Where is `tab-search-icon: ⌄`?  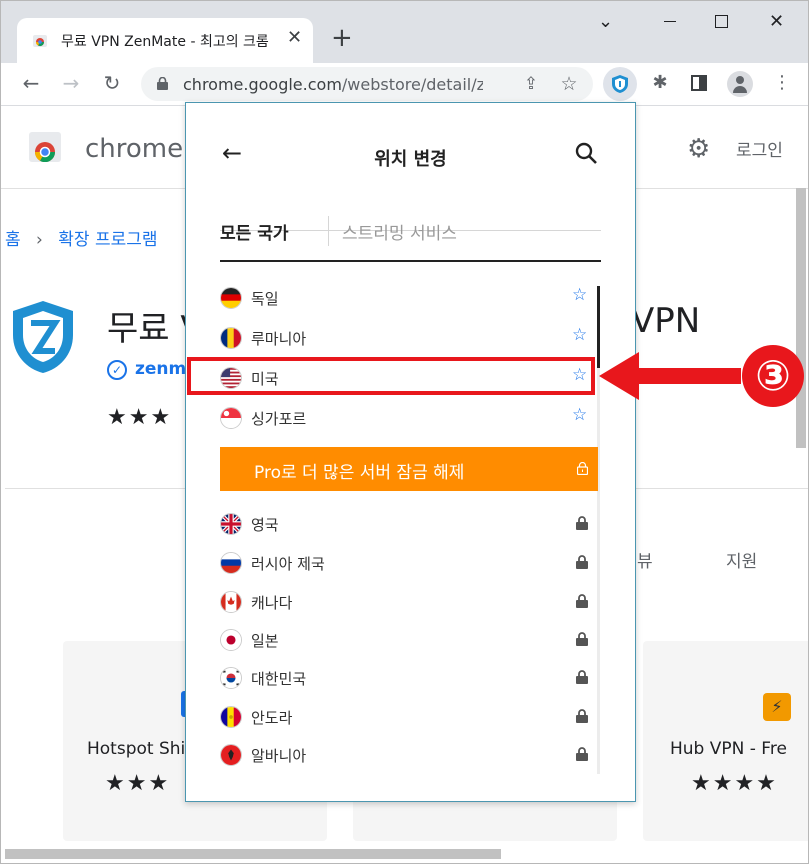 tab-search-icon: ⌄ is located at coordinates (605, 21).